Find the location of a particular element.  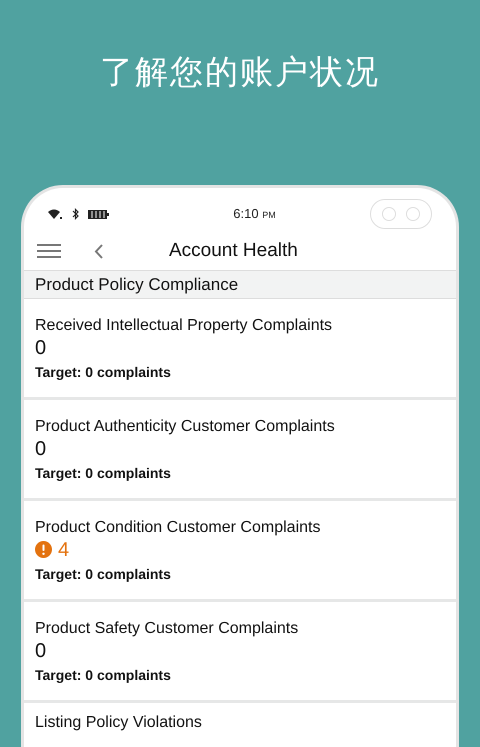

bluetooth-icon is located at coordinates (75, 214).